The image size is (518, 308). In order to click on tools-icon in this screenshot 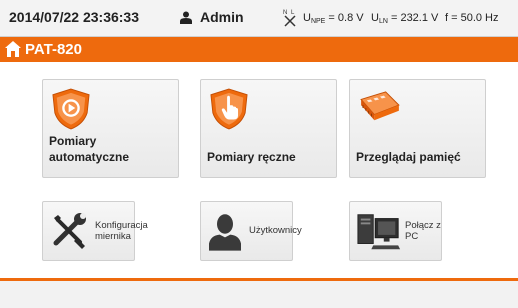, I will do `click(69, 231)`.